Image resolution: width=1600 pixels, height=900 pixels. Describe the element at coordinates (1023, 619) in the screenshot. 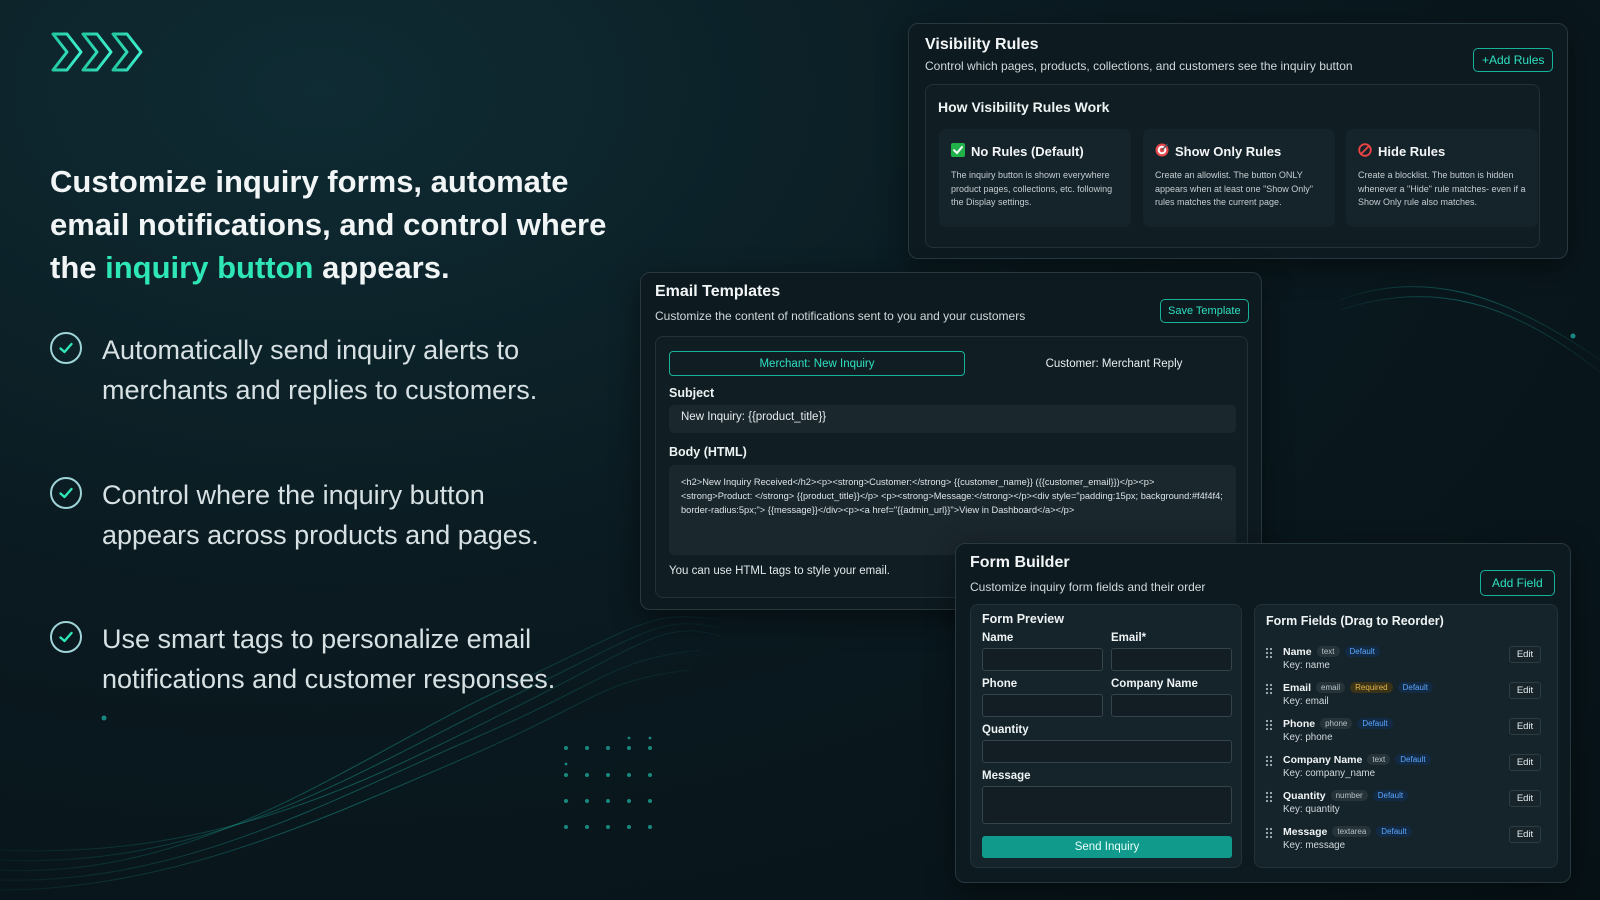

I see `form-preview-title: Form Preview` at that location.